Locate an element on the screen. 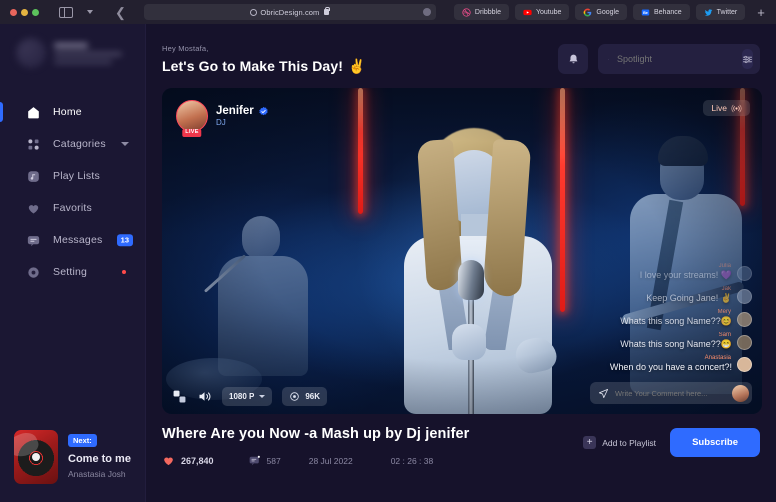  maximize-window-button is located at coordinates (35, 12).